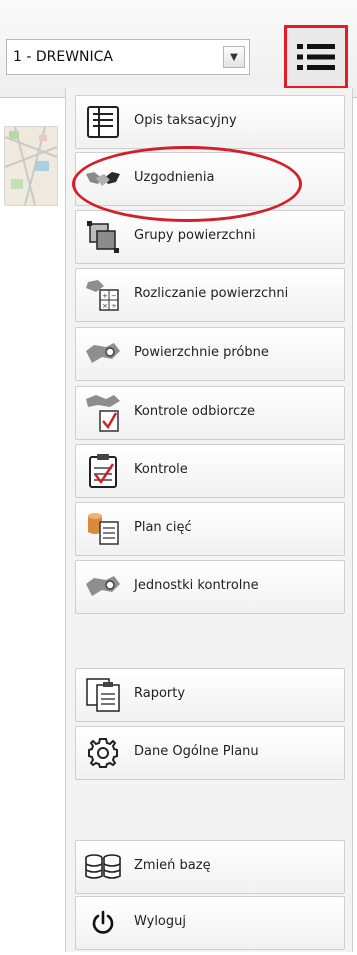  I want to click on menu-item-label: Uzgodnienia, so click(174, 177).